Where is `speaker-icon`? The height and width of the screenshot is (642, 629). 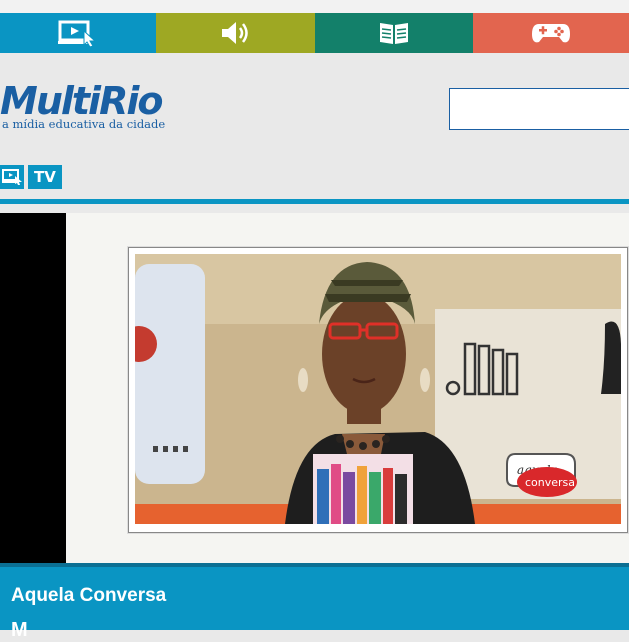
speaker-icon is located at coordinates (234, 33).